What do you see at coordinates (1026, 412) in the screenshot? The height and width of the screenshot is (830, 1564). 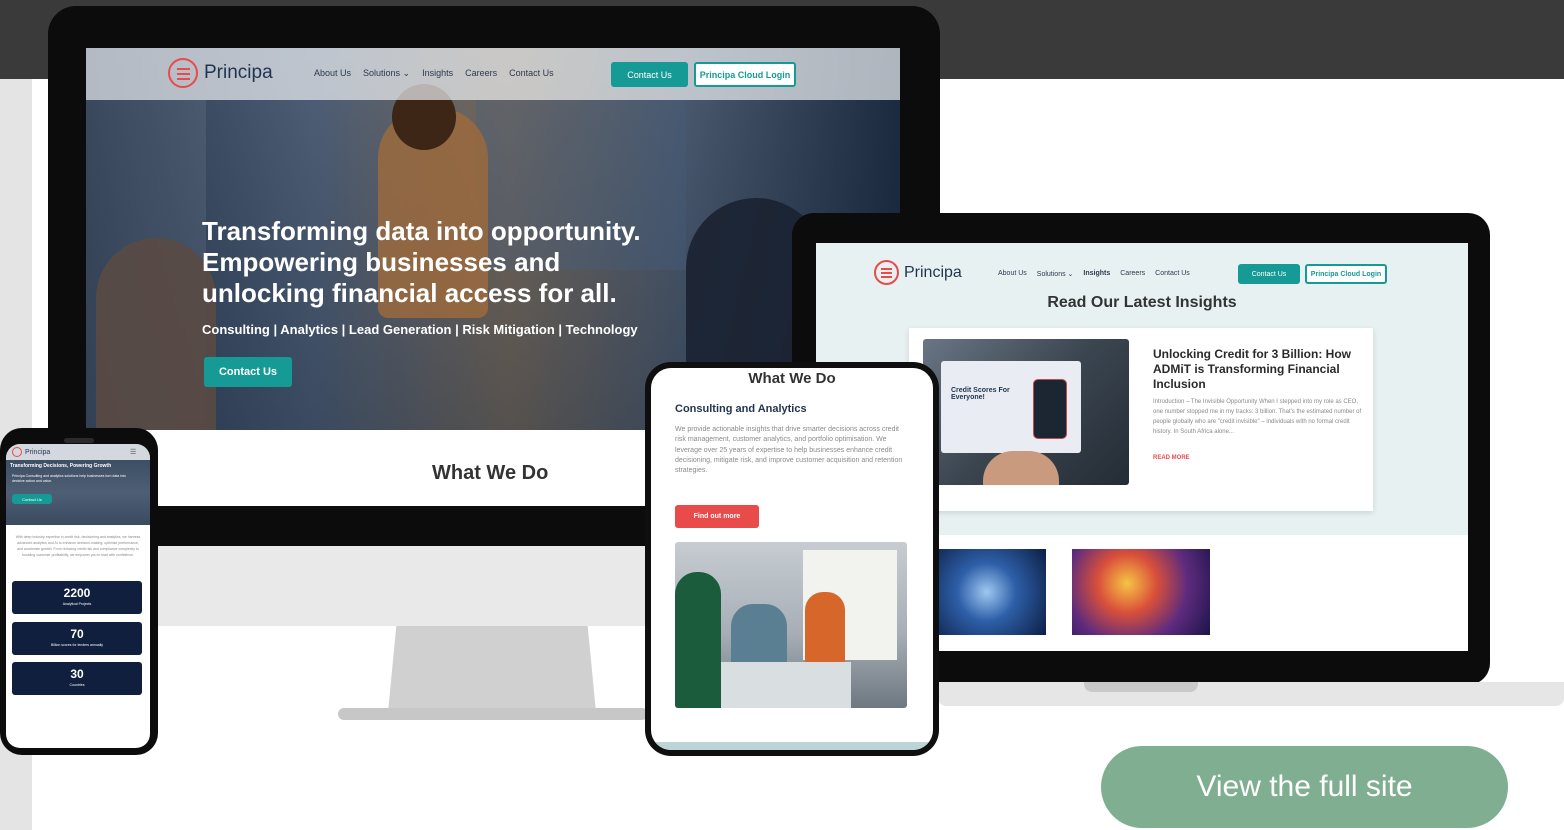 I see `article-image: Credit Scores For Everyone!` at bounding box center [1026, 412].